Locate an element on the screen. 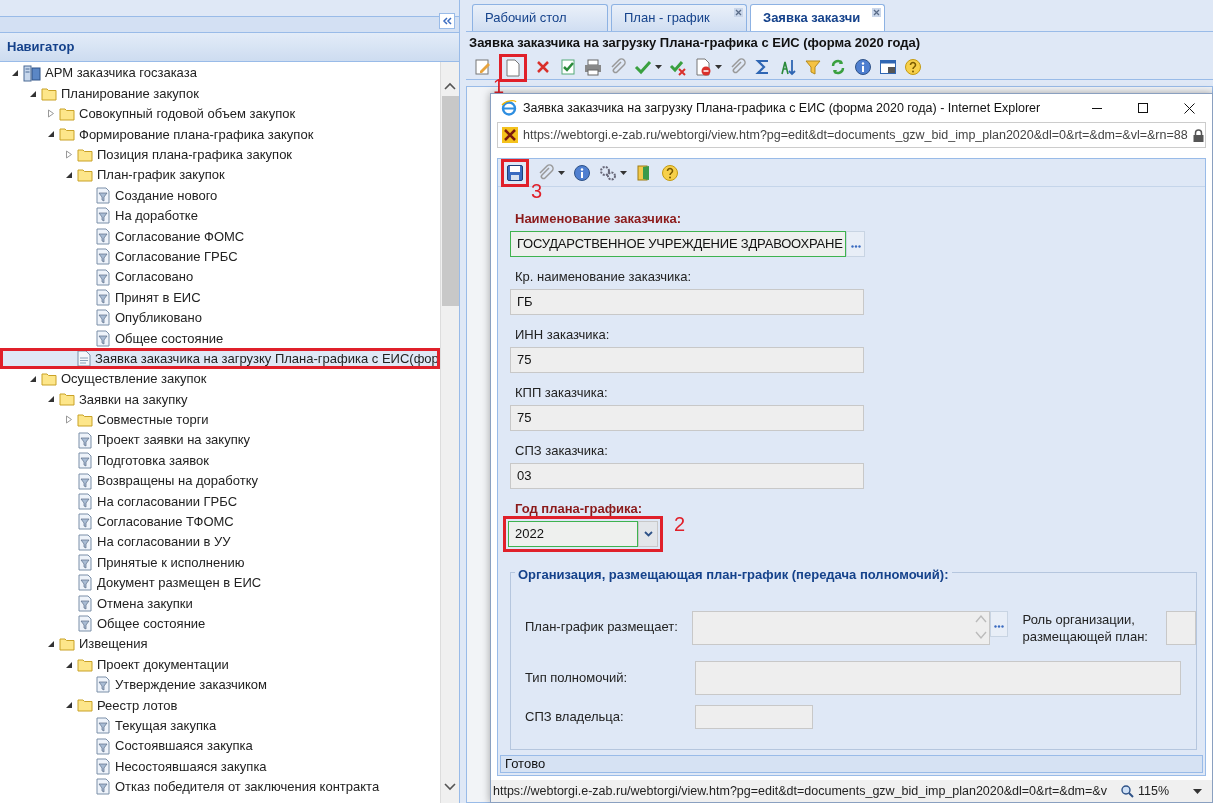 The height and width of the screenshot is (803, 1213). tree-item: Согласовано is located at coordinates (220, 277).